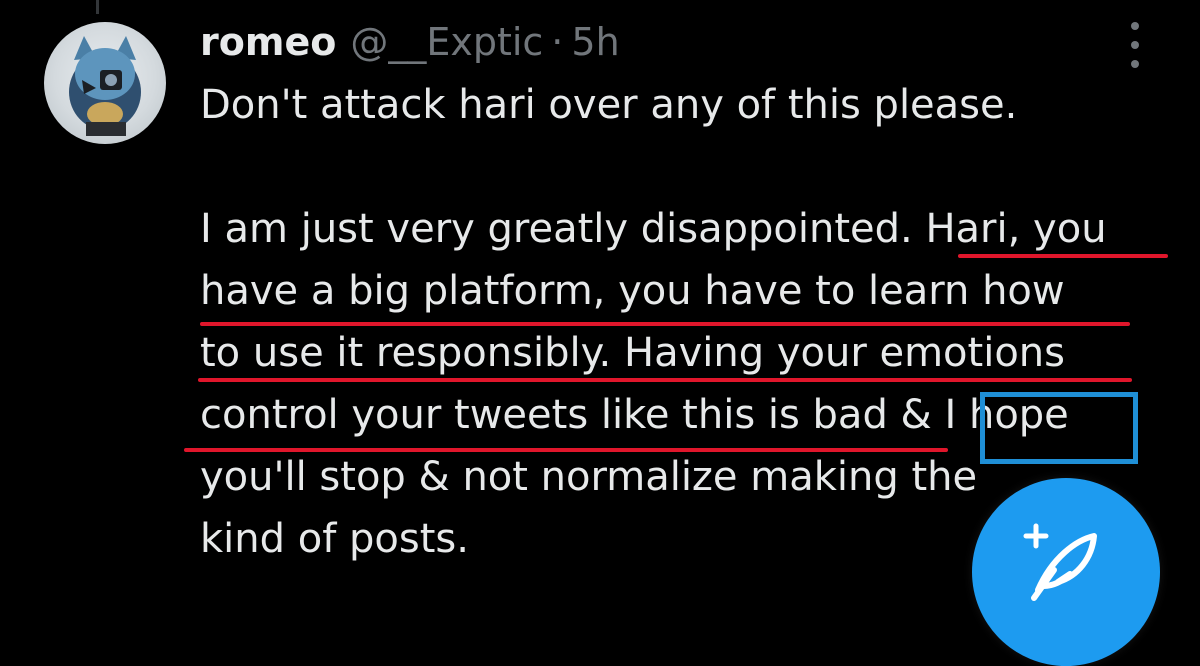  I want to click on avatar, so click(105, 83).